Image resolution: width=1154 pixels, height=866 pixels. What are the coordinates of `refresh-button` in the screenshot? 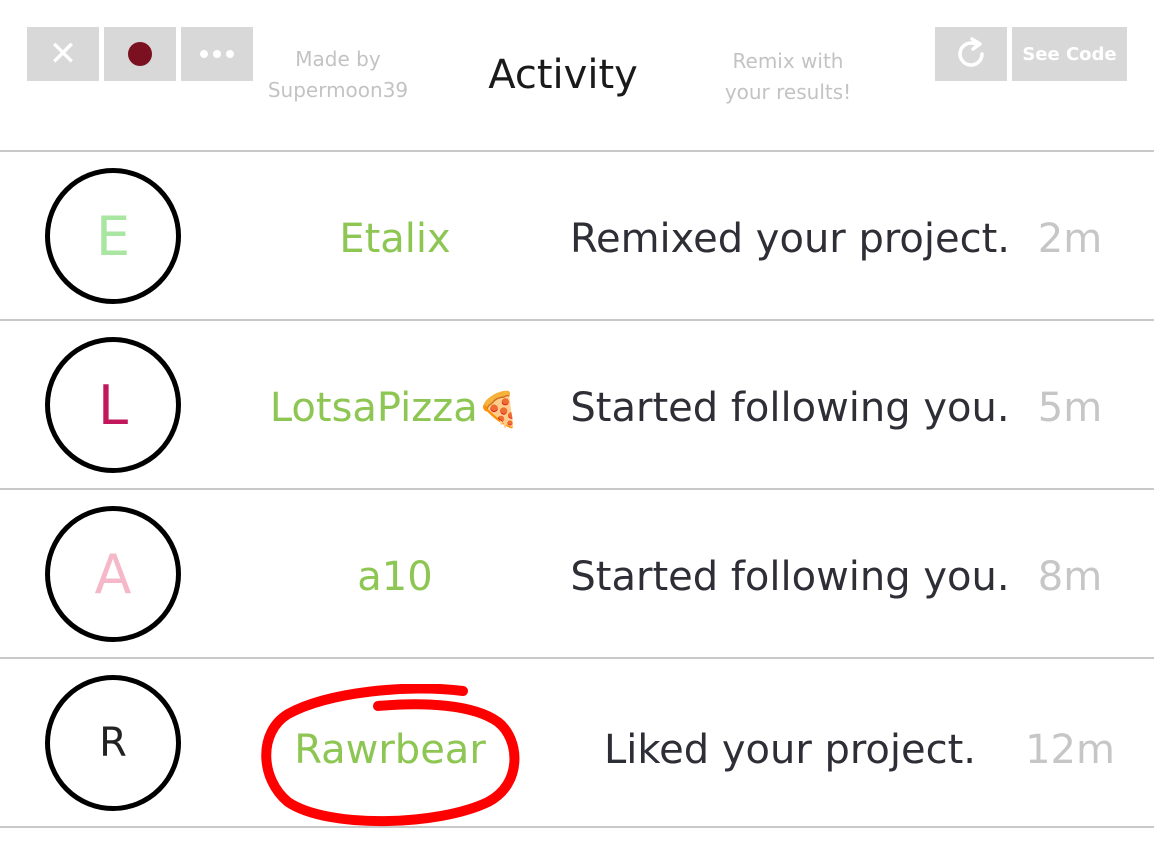 It's located at (971, 54).